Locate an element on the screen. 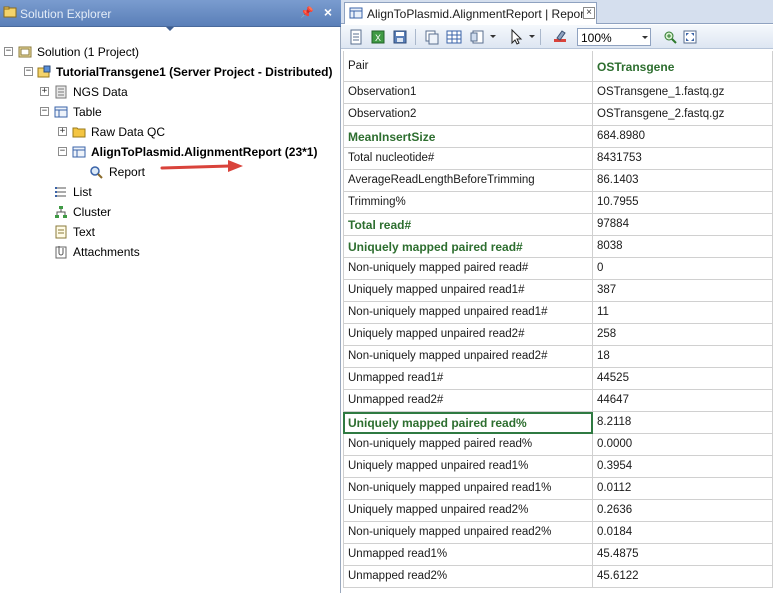  table-row: Observation1 OSTransgene_1.fastq.gz is located at coordinates (558, 93).